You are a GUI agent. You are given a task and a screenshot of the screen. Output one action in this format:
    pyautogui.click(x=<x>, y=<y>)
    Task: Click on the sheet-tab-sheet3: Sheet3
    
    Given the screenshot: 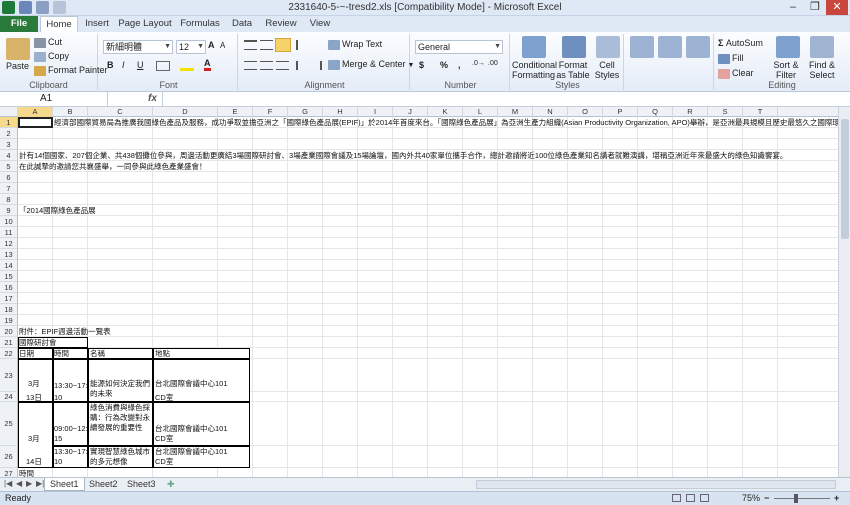 What is the action you would take?
    pyautogui.click(x=141, y=484)
    